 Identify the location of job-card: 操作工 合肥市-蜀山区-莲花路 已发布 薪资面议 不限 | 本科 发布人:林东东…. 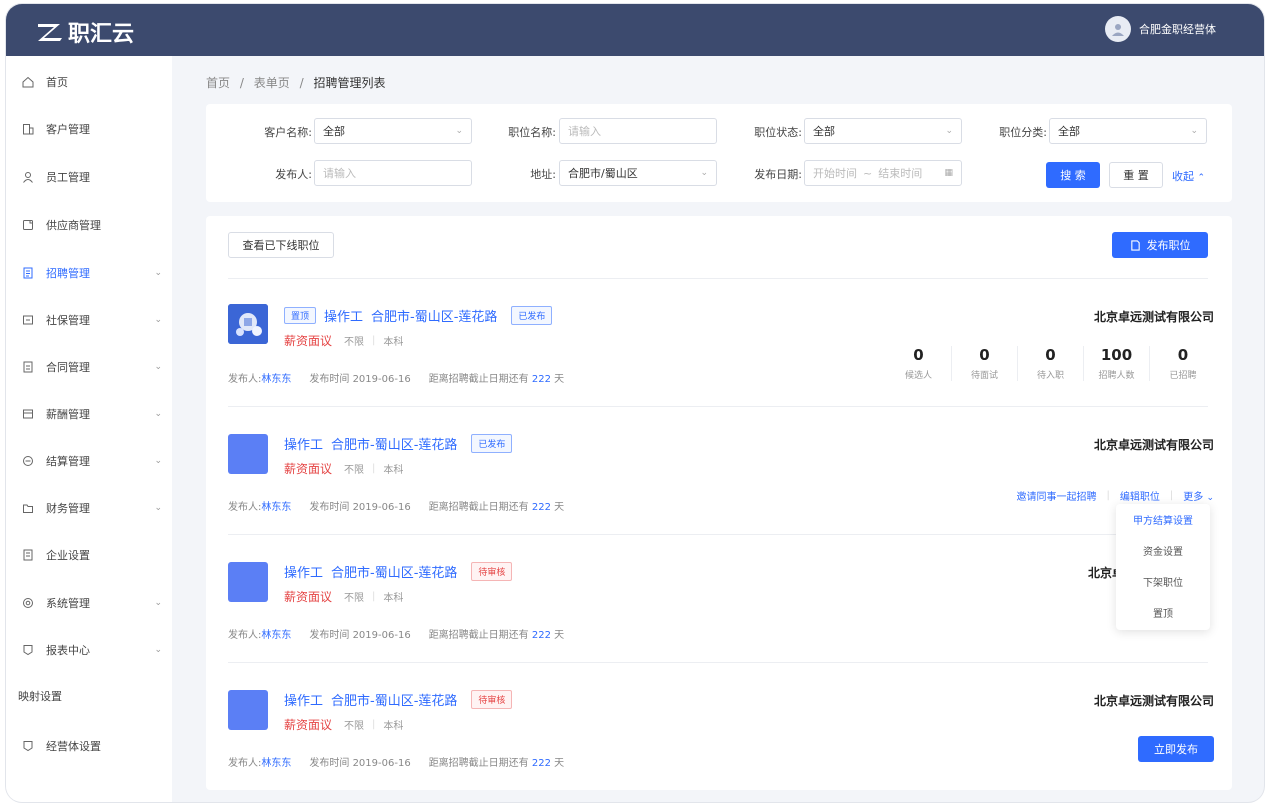
(719, 470).